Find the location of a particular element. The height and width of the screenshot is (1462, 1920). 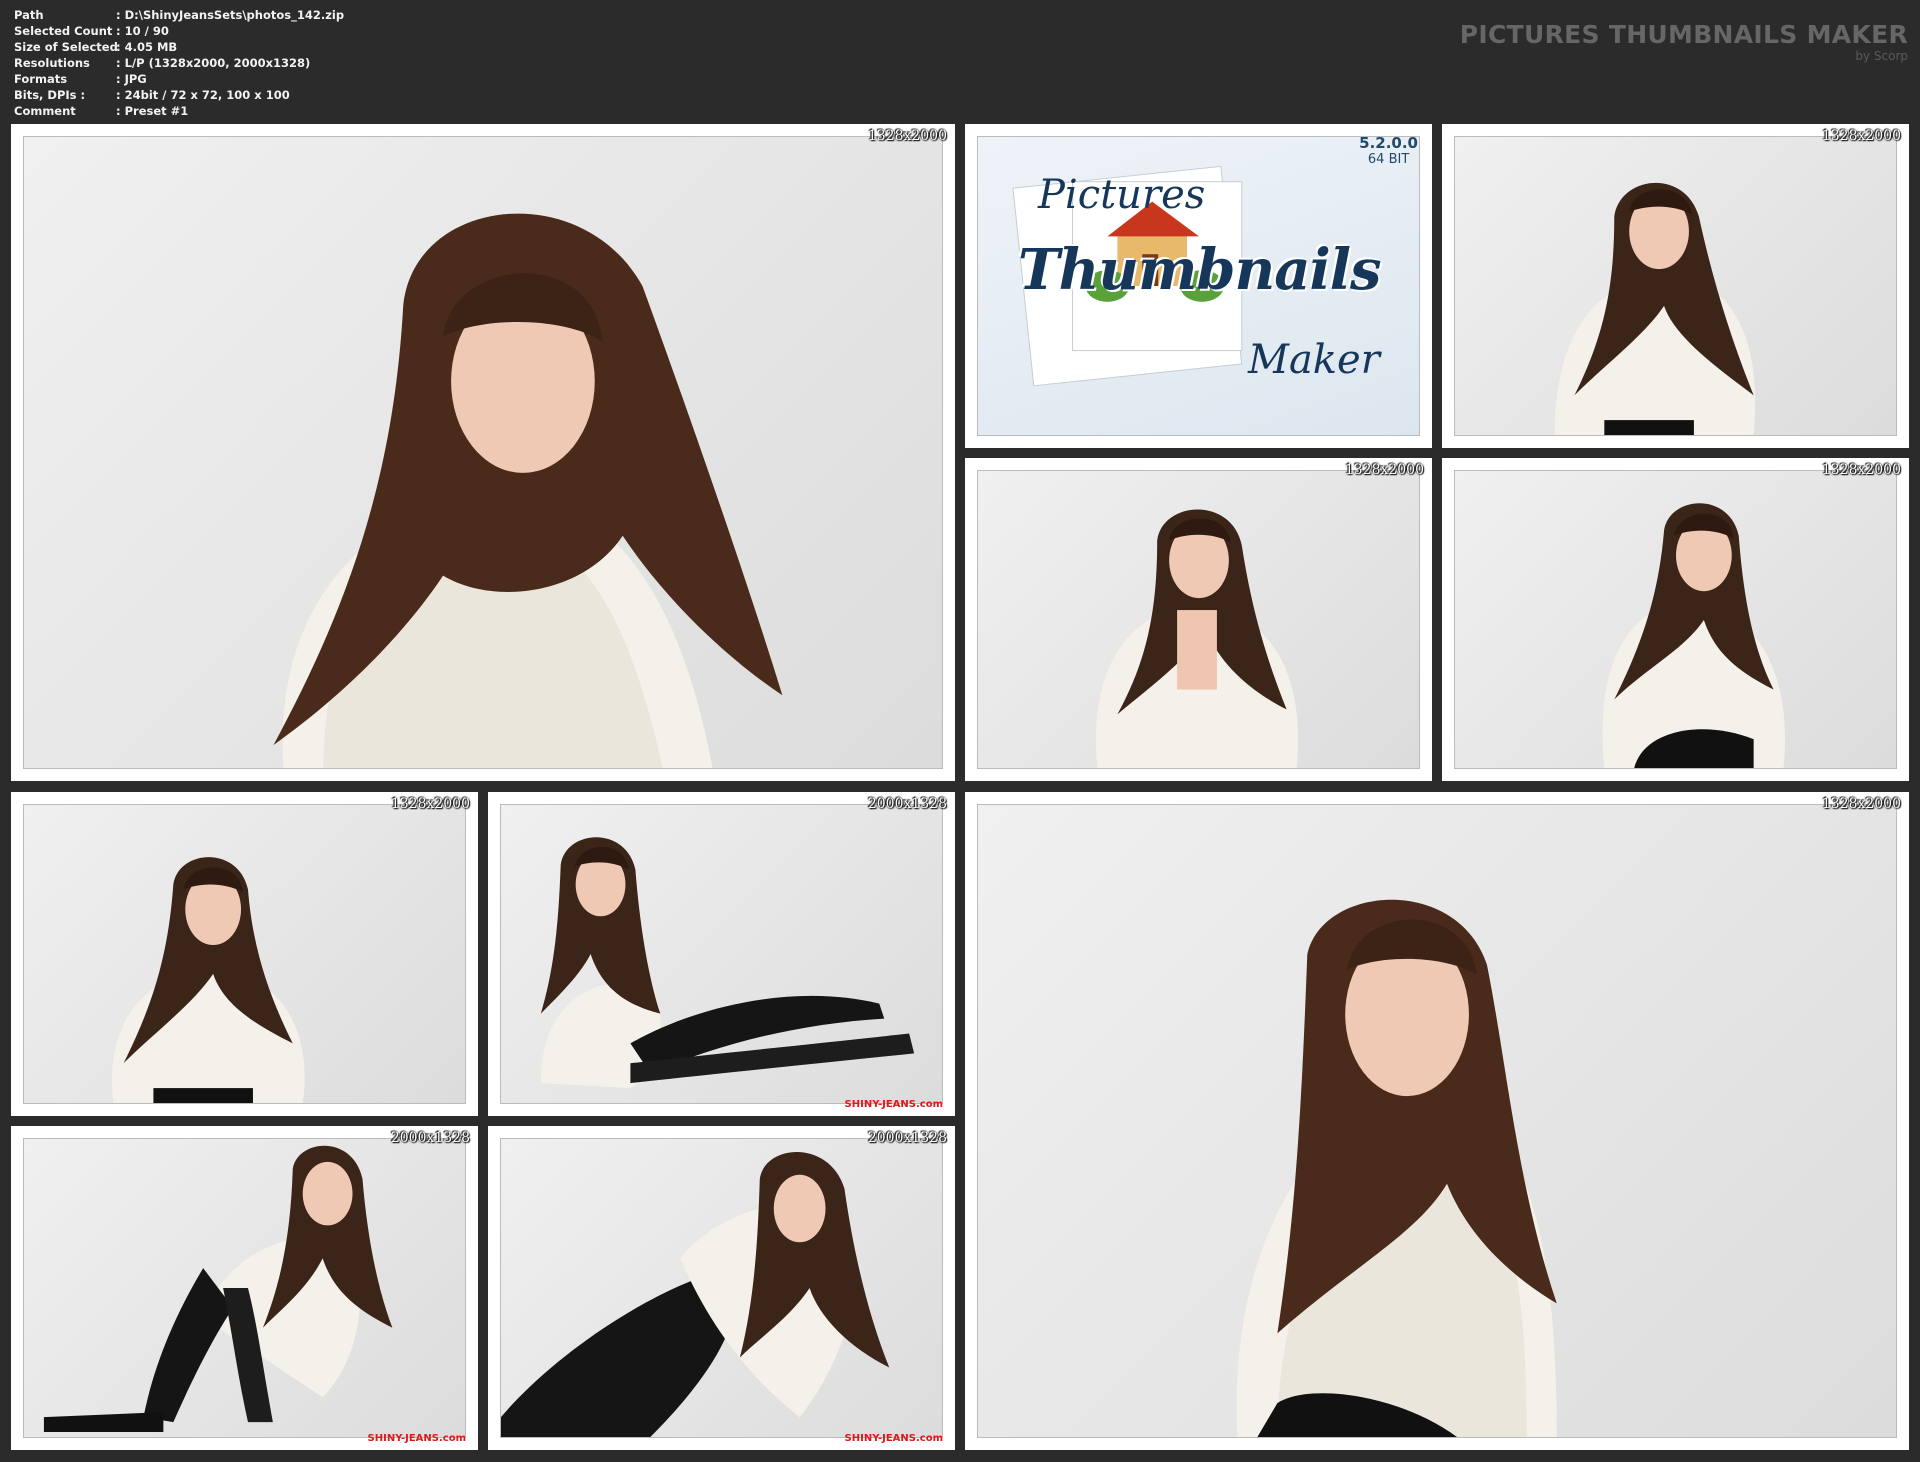

thumbnail-8: 2000x1328 SHINY-JEANS.com is located at coordinates (721, 1288).